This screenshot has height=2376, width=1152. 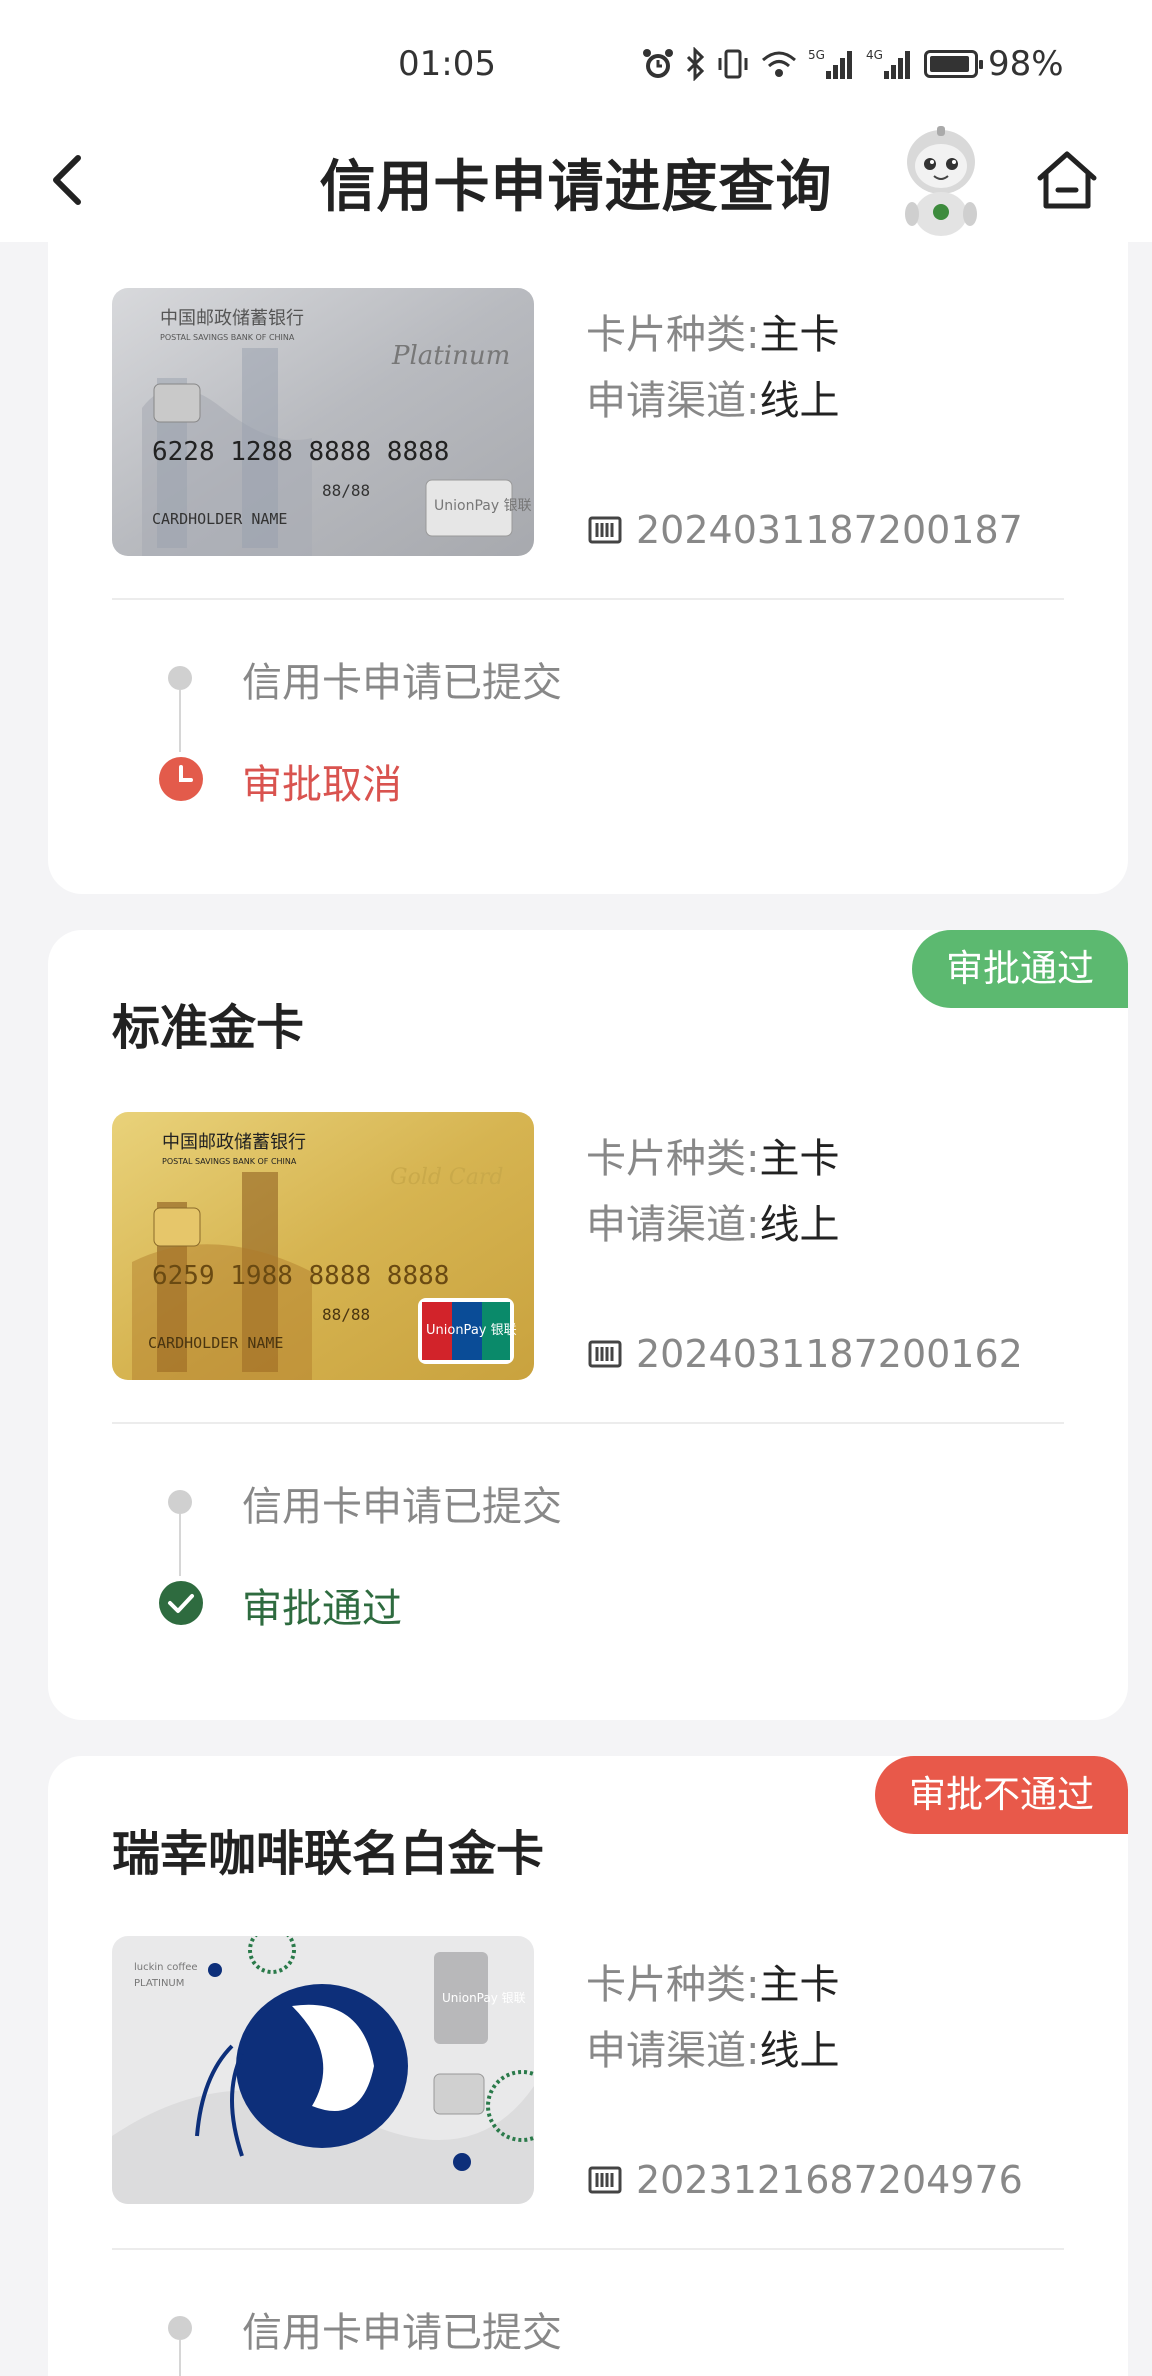 I want to click on status-time: 01:05, so click(x=447, y=64).